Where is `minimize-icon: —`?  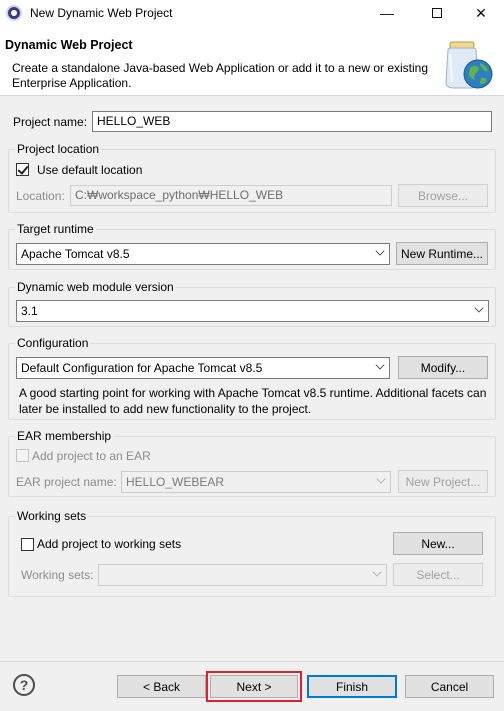 minimize-icon: — is located at coordinates (387, 13).